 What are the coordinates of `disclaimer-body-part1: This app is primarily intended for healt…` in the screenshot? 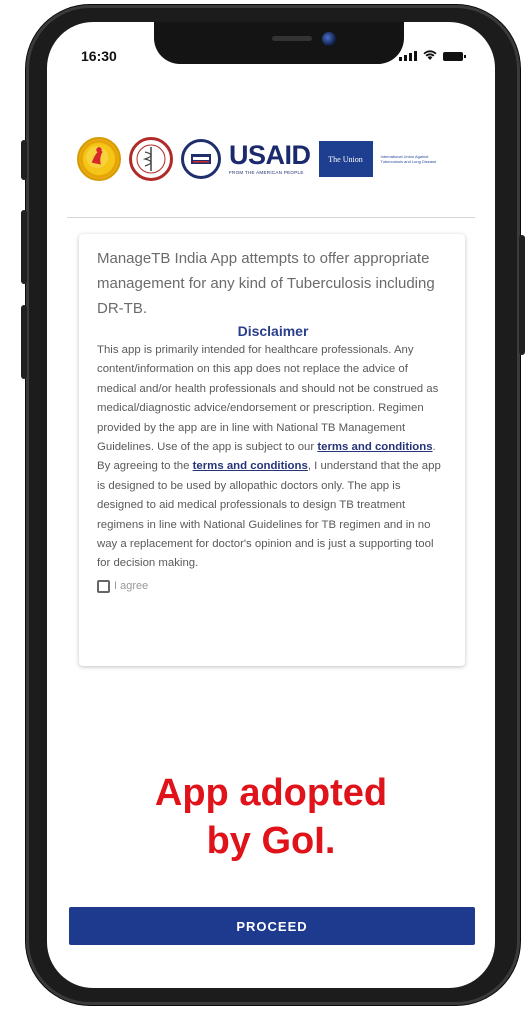 It's located at (268, 399).